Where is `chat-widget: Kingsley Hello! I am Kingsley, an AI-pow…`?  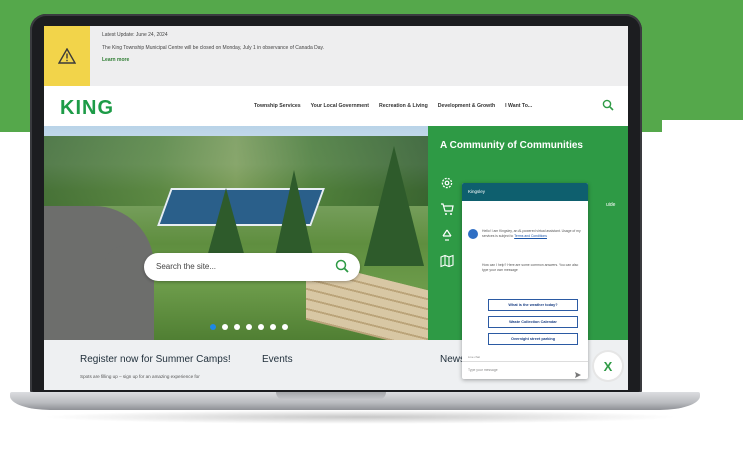 chat-widget: Kingsley Hello! I am Kingsley, an AI-pow… is located at coordinates (525, 281).